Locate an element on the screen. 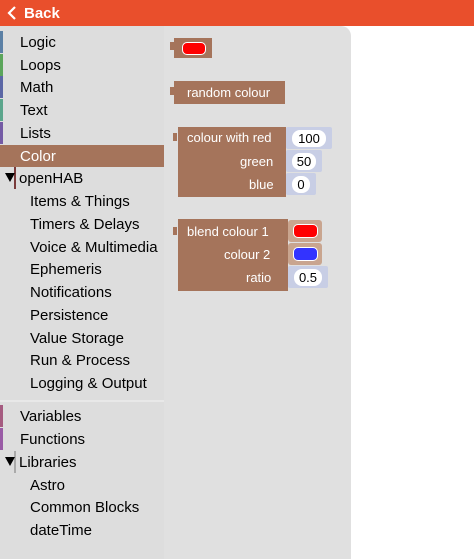 This screenshot has width=474, height=559. subcategory-voice-multimedia: Voice & Multimedia is located at coordinates (82, 247).